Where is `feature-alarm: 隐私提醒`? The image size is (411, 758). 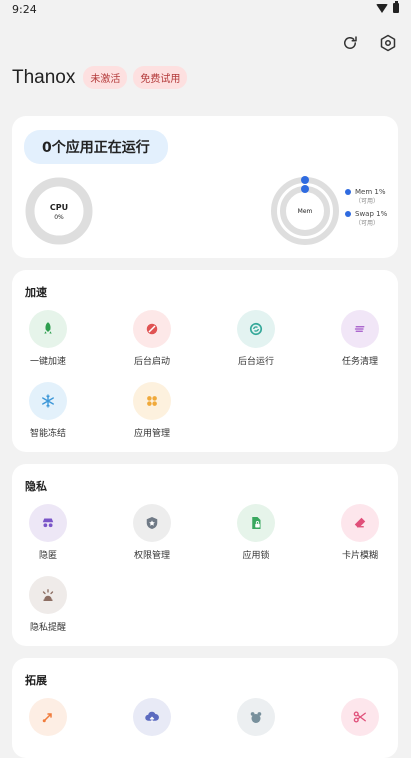 feature-alarm: 隐私提醒 is located at coordinates (48, 604).